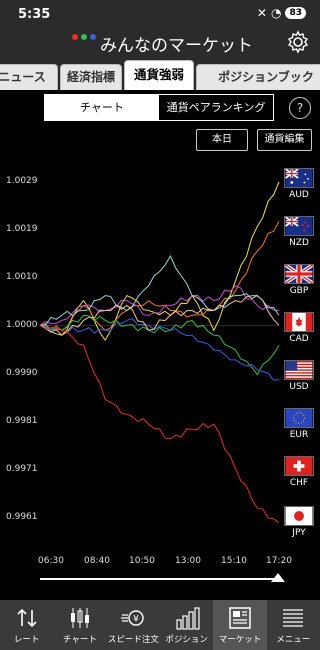 This screenshot has width=320, height=650. Describe the element at coordinates (80, 640) in the screenshot. I see `nav-label: チャート` at that location.